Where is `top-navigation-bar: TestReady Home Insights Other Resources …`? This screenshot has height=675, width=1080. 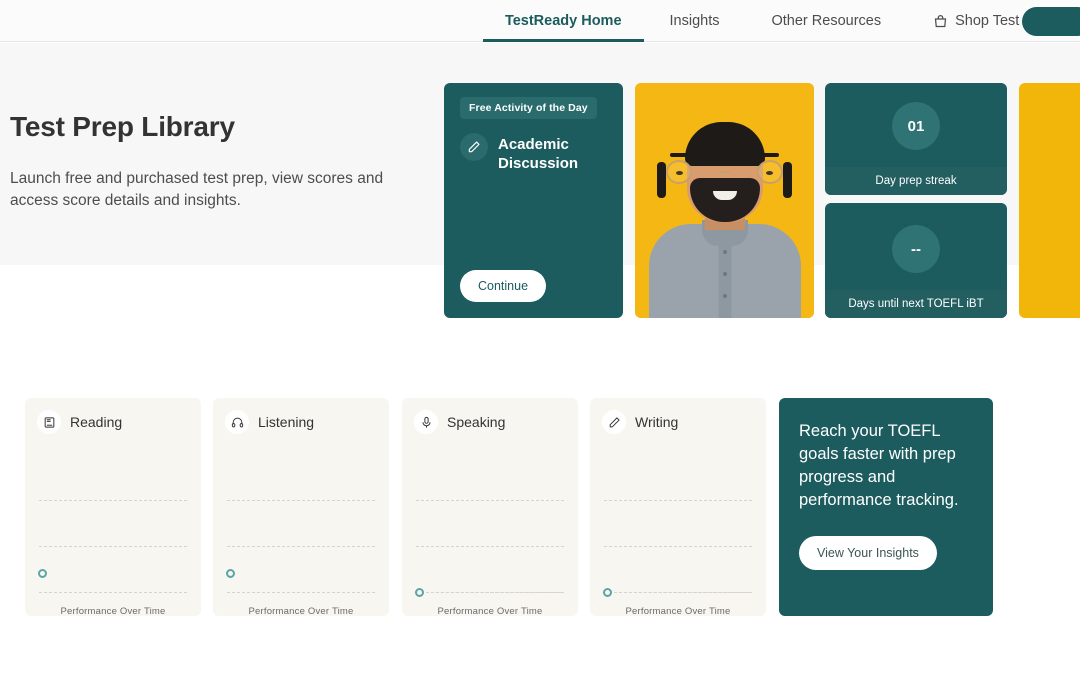
top-navigation-bar: TestReady Home Insights Other Resources … is located at coordinates (540, 21).